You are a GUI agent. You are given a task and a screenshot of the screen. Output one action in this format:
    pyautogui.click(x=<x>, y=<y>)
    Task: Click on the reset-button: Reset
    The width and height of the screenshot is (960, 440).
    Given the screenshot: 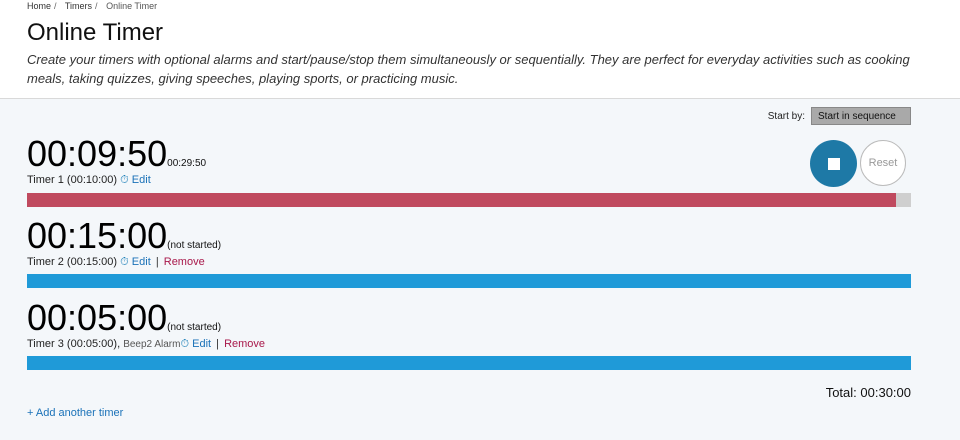 What is the action you would take?
    pyautogui.click(x=883, y=163)
    